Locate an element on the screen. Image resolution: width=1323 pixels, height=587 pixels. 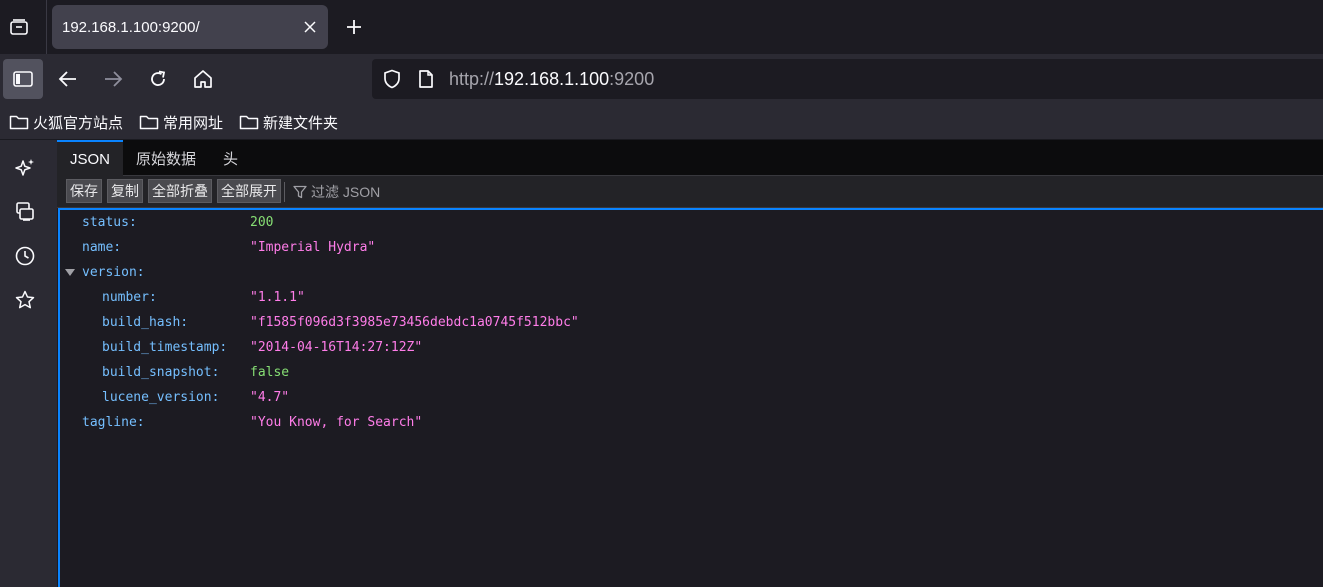
tab-headers-label: 头 is located at coordinates (231, 159).